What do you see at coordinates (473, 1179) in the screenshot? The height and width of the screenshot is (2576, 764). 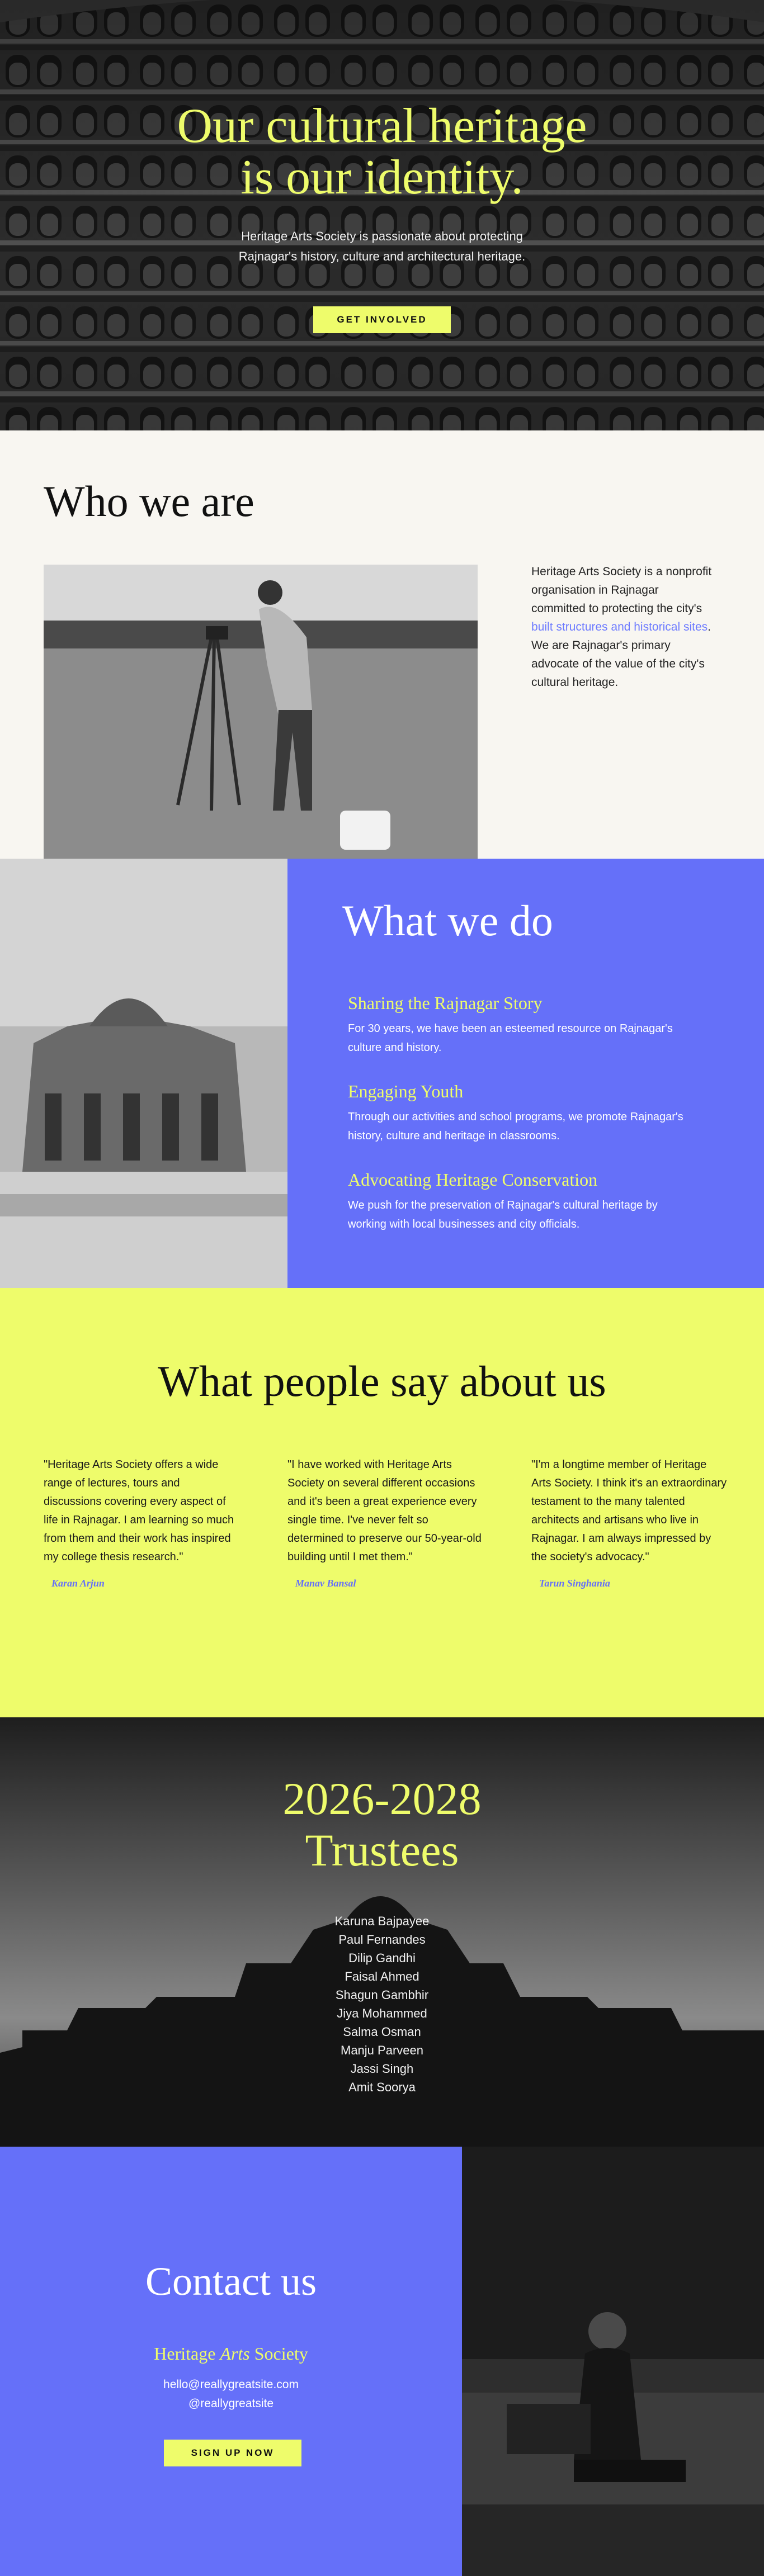 I see `wwd-item-title: Advocating Heritage Conservation` at bounding box center [473, 1179].